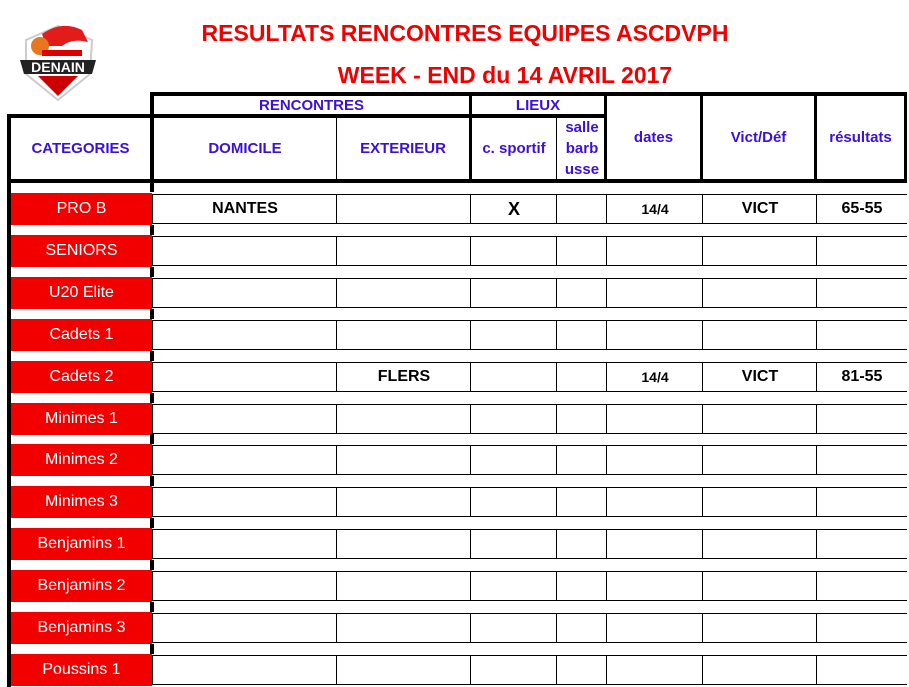 The height and width of the screenshot is (687, 909). I want to click on col-border, so click(905, 137).